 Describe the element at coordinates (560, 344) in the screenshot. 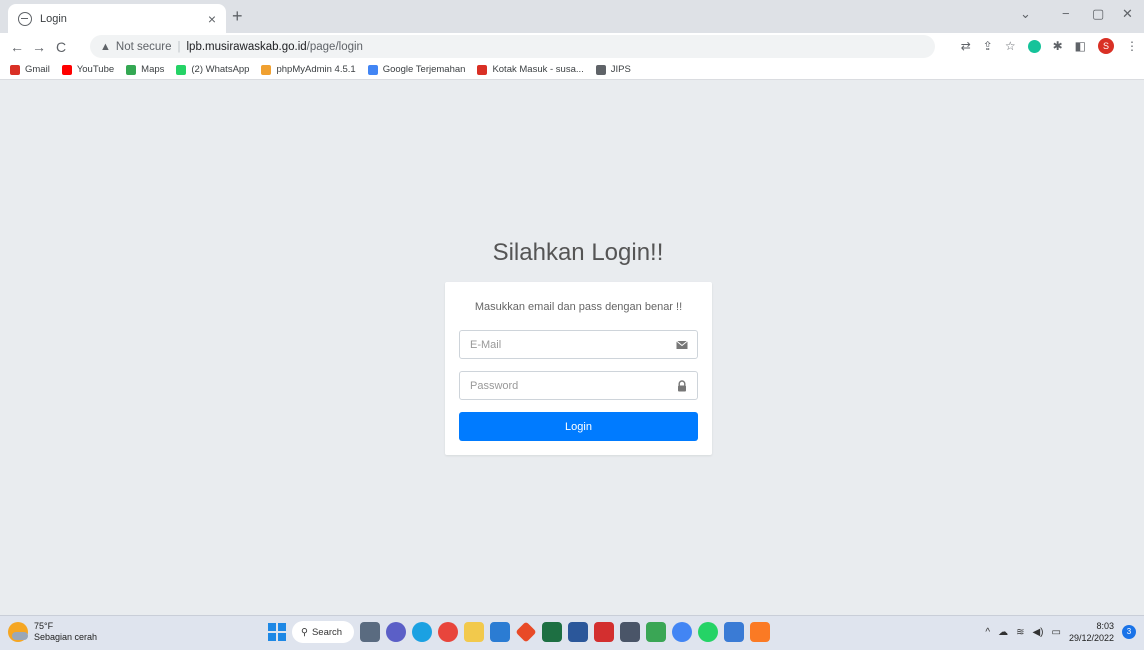

I see `email-input` at that location.